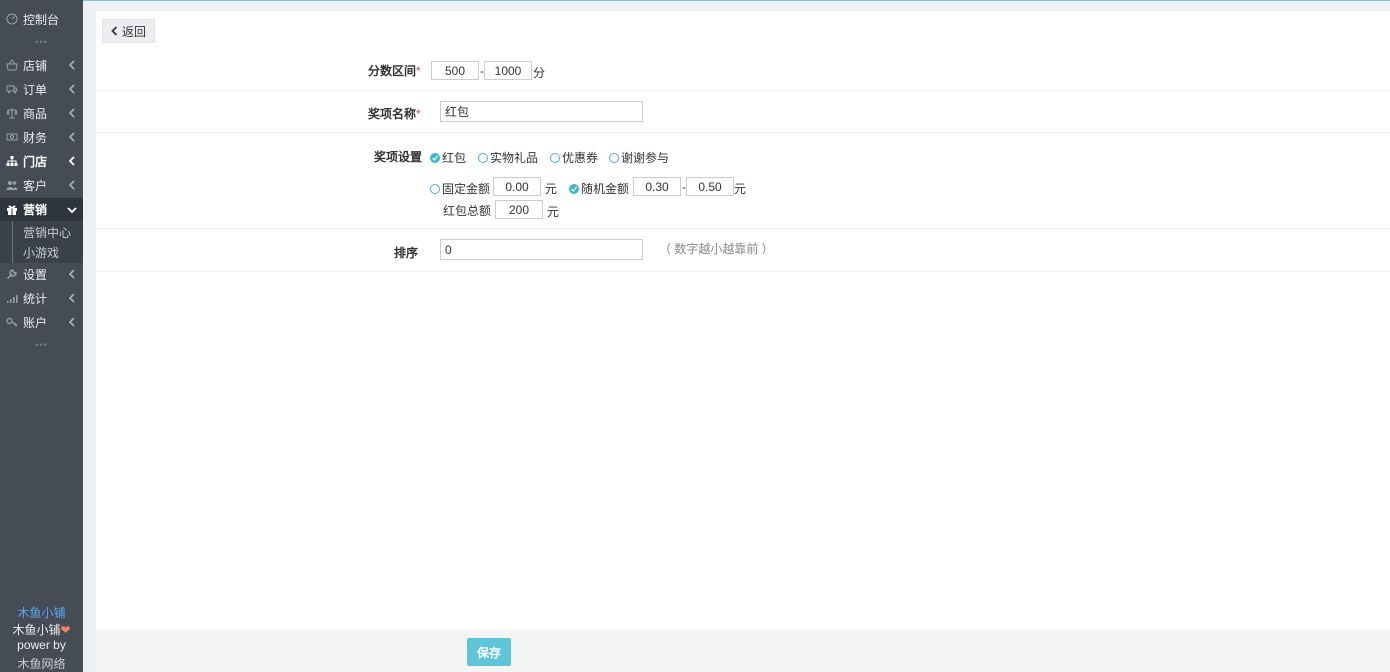 Image resolution: width=1390 pixels, height=672 pixels. Describe the element at coordinates (541, 111) in the screenshot. I see `prize-name-input: 红包` at that location.